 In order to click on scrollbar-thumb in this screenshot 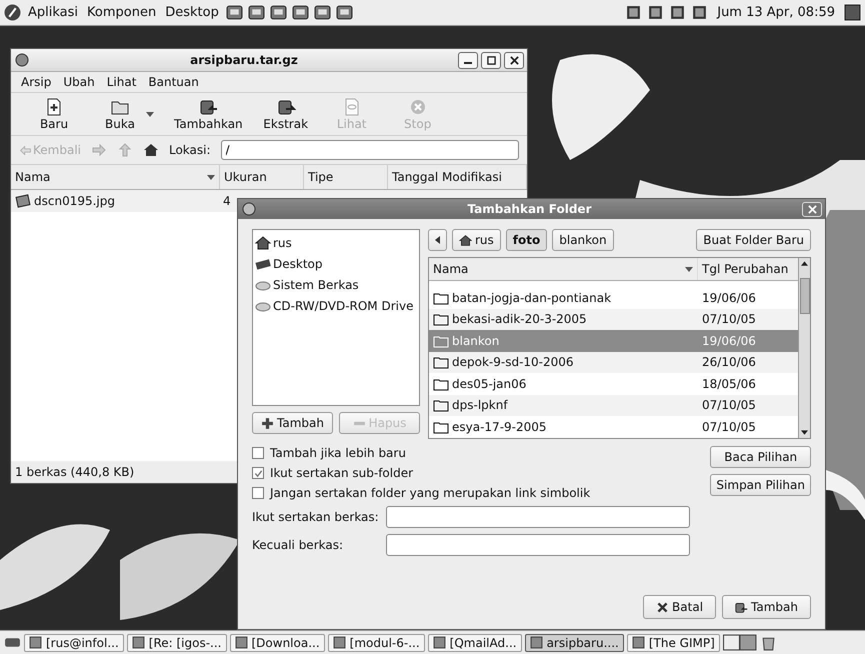, I will do `click(805, 296)`.